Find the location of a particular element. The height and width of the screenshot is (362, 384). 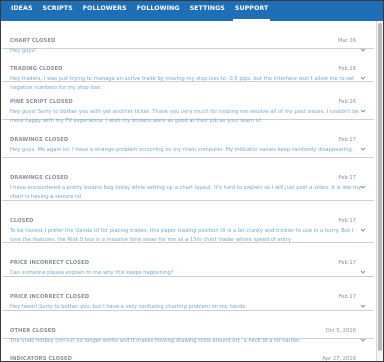

ticket-subject: OTHER CLOSED is located at coordinates (33, 331).